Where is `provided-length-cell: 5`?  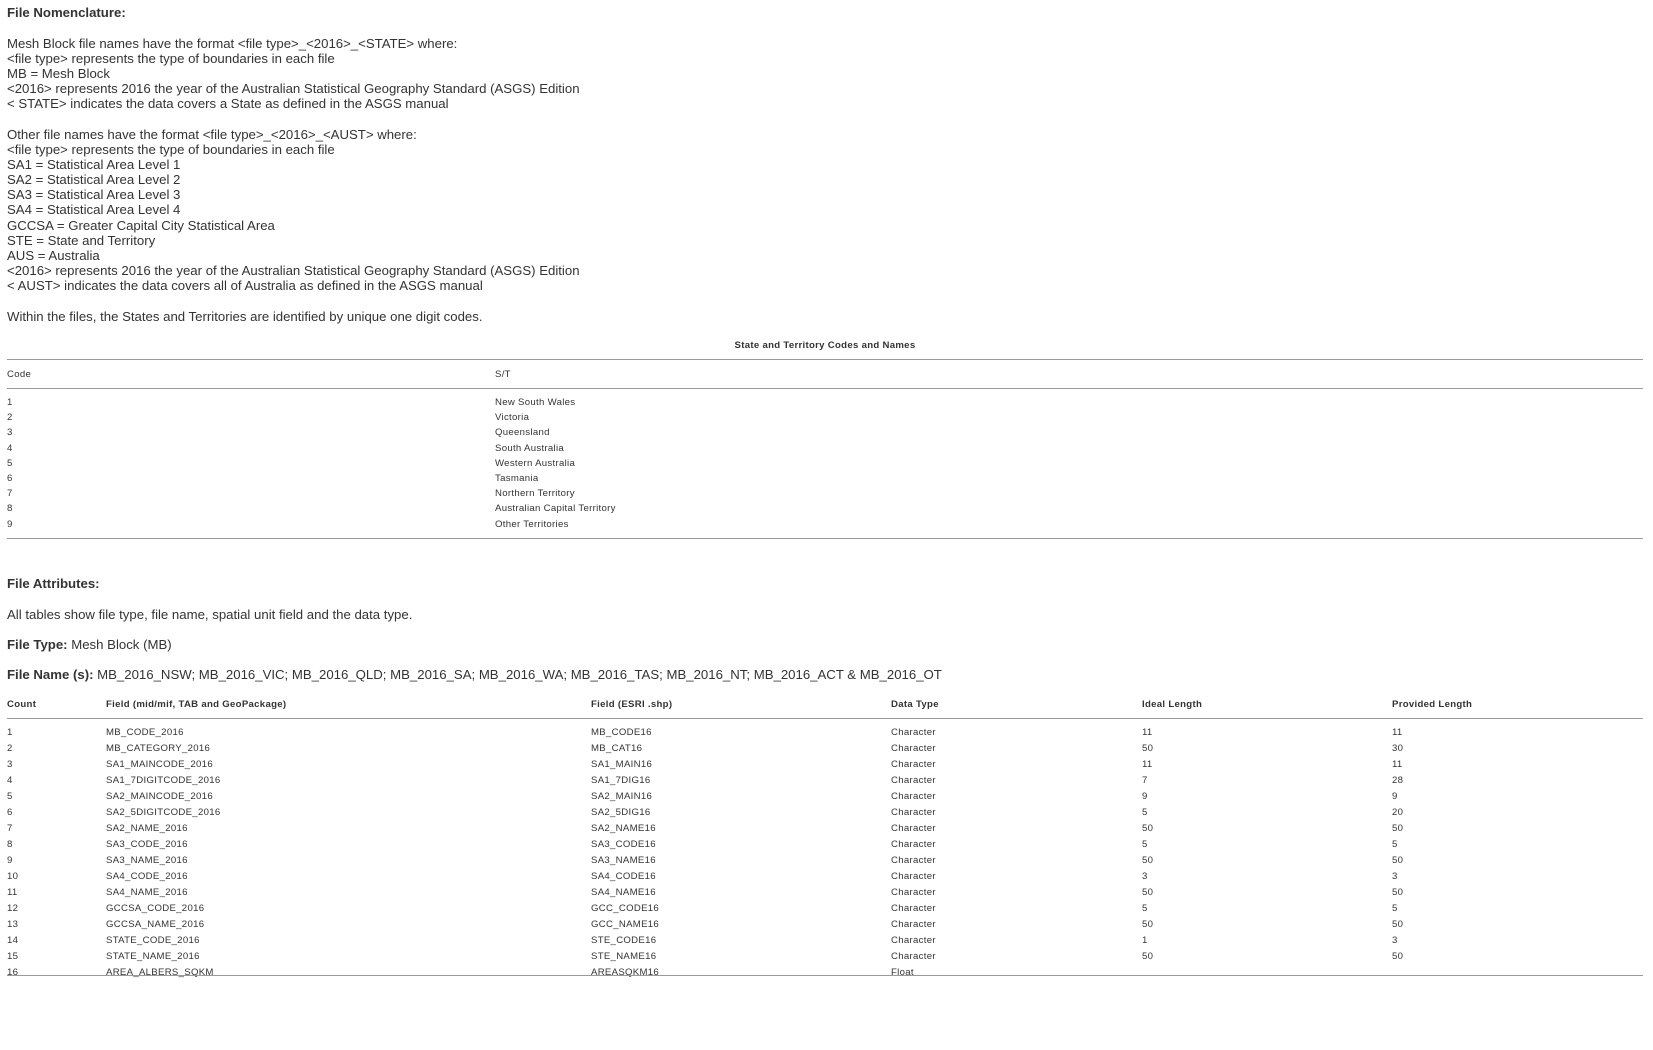 provided-length-cell: 5 is located at coordinates (1395, 908).